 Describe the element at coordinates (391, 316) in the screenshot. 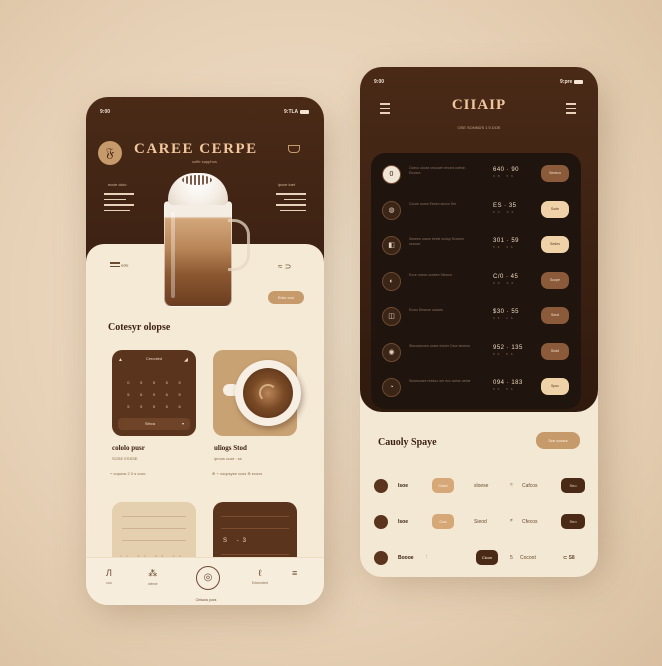

I see `item-icon: ◫` at that location.